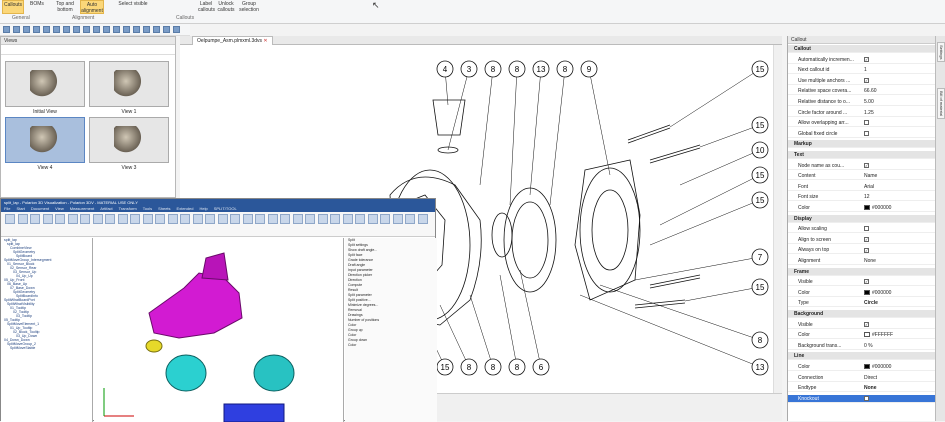 Image resolution: width=945 pixels, height=422 pixels. I want to click on view-thumbnail: View 1, so click(129, 90).